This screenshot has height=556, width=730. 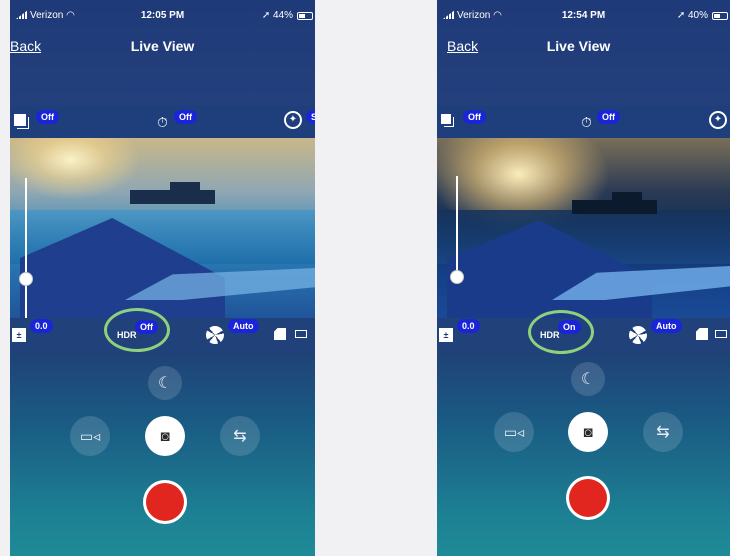 I want to click on top-controls-strip: Off ⏱ Off ✦ S, so click(x=162, y=122).